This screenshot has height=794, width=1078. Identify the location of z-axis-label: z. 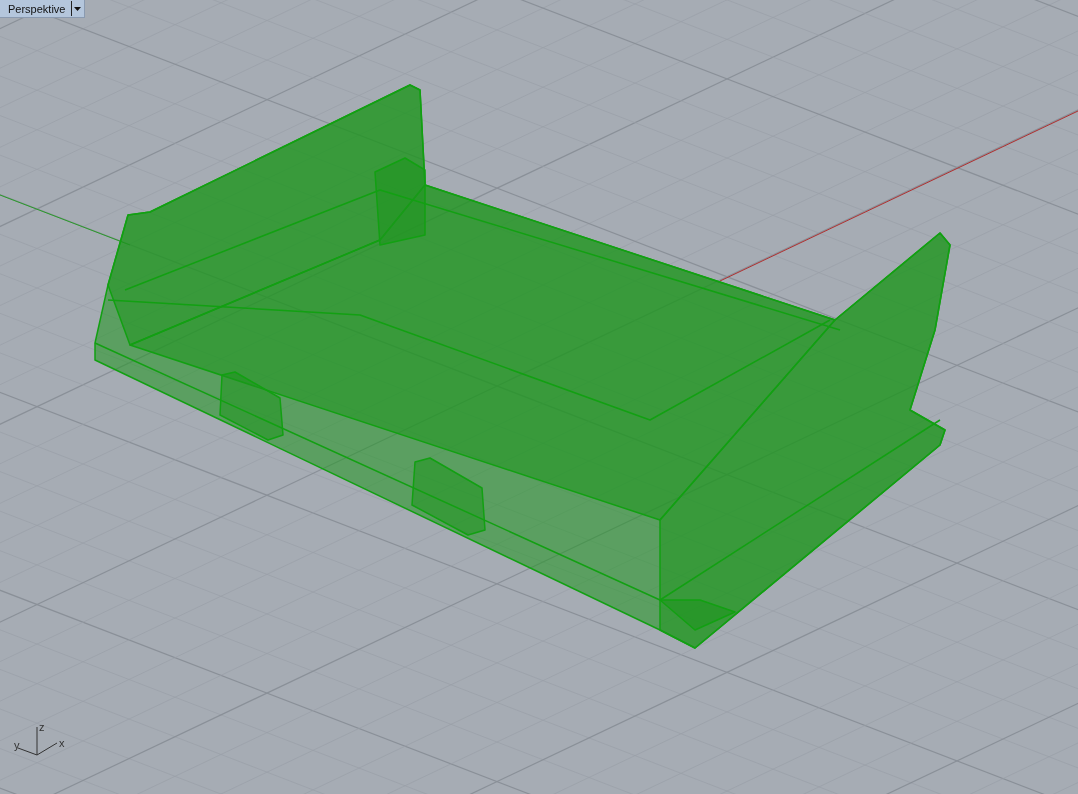
(42, 727).